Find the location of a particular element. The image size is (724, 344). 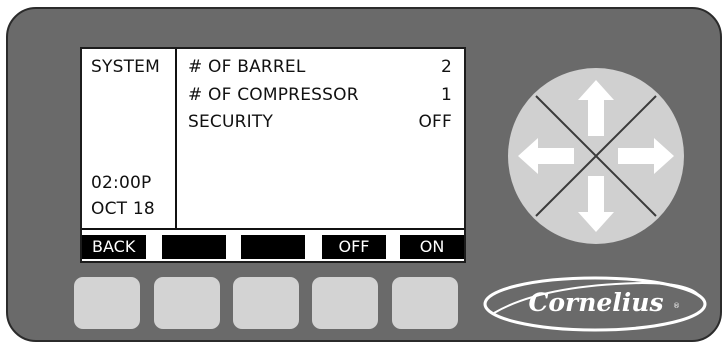

softkey-label-4: OFF is located at coordinates (354, 247).